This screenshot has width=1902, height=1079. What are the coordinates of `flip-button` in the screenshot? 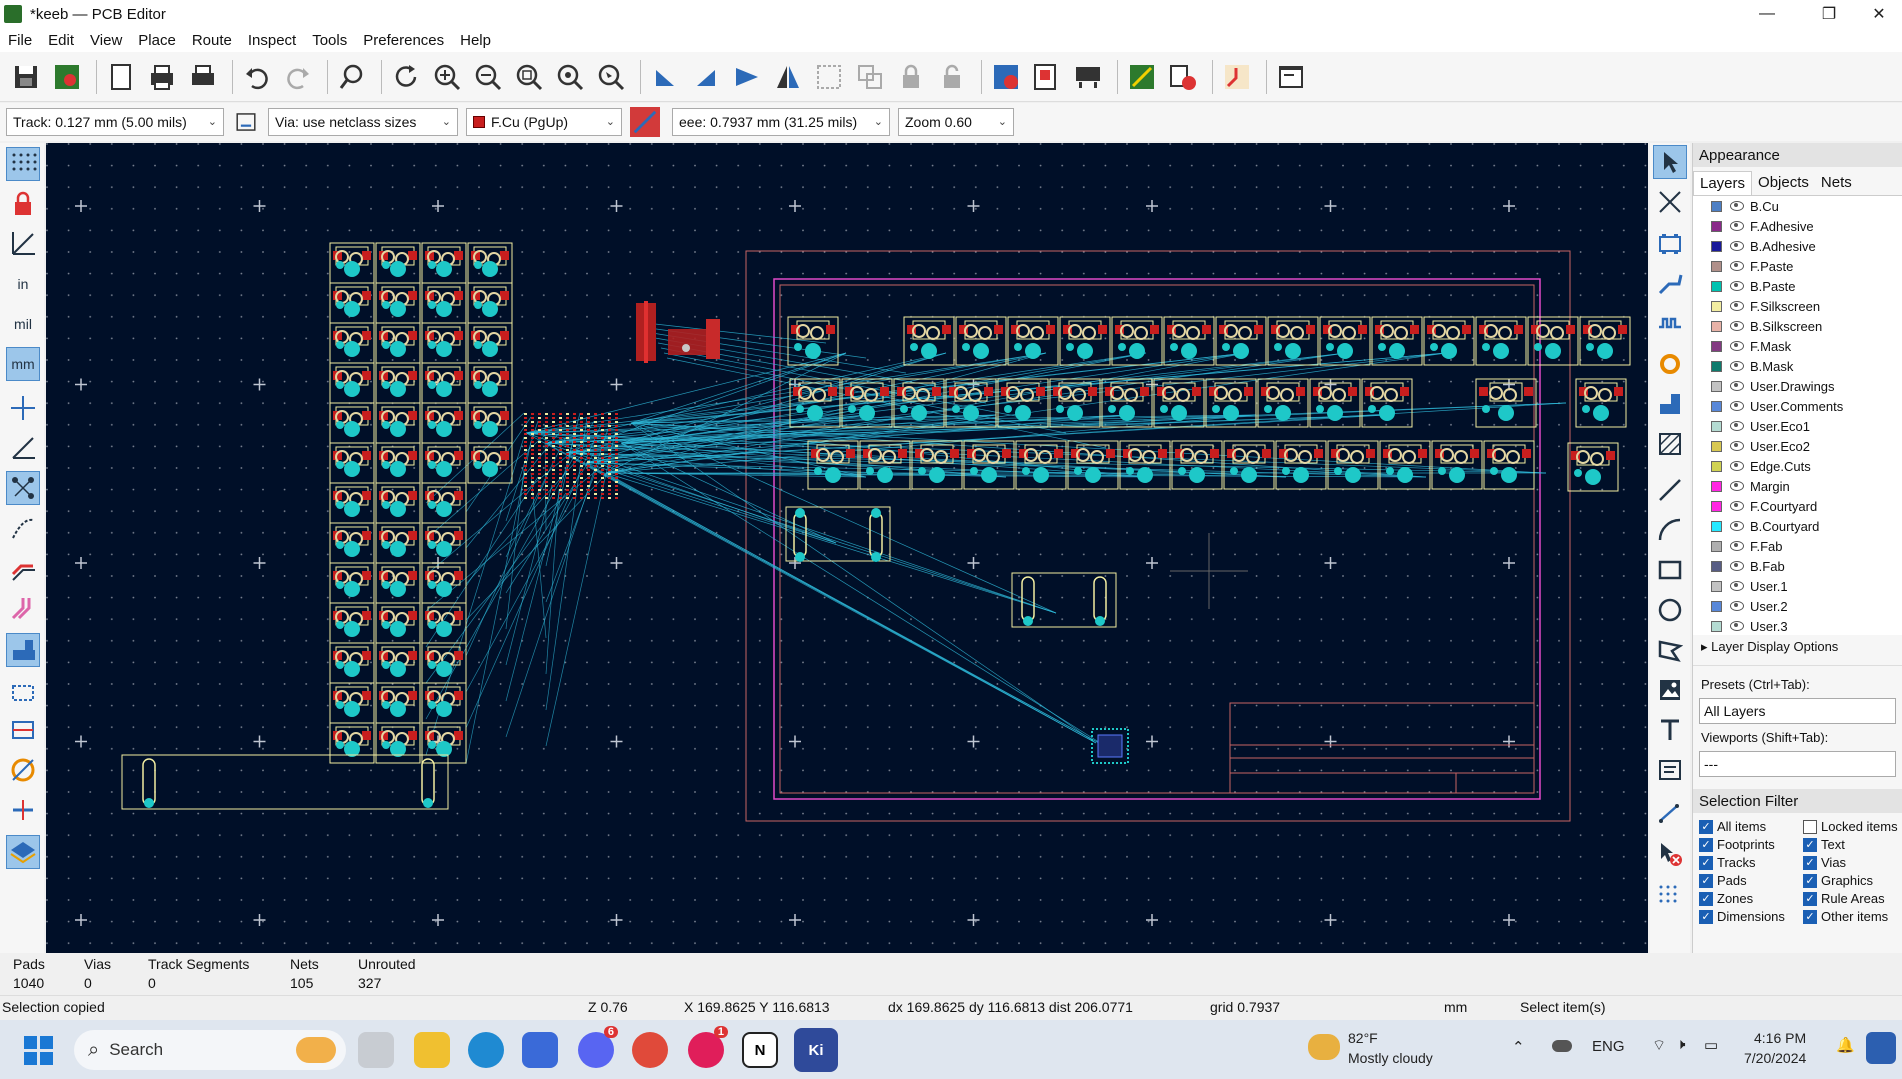 It's located at (747, 77).